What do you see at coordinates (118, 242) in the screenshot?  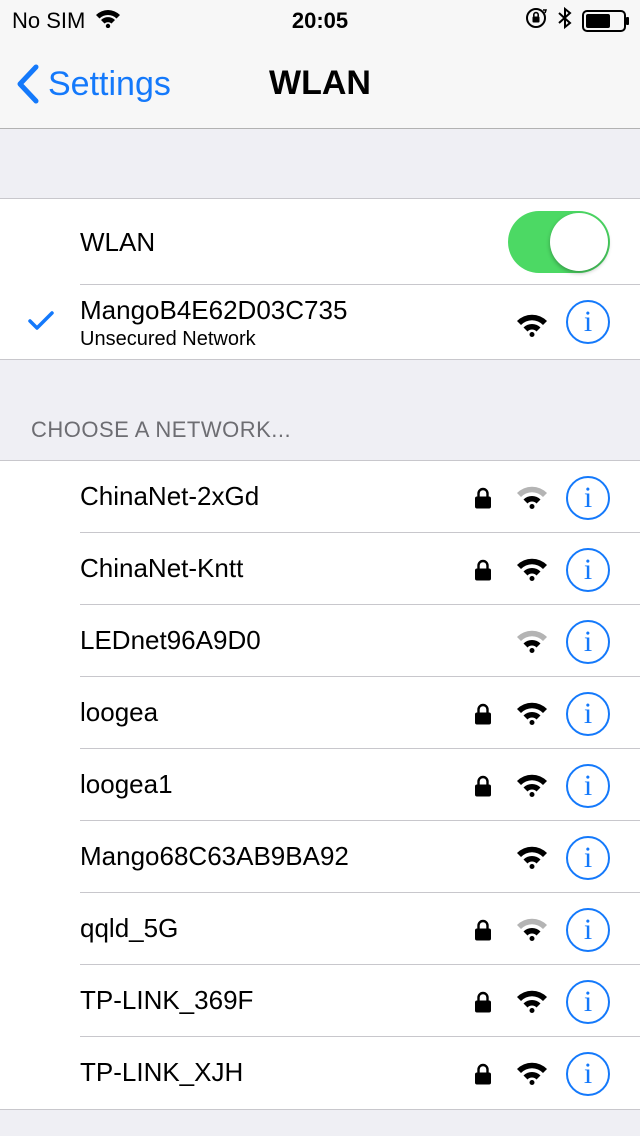 I see `wlan-label: WLAN` at bounding box center [118, 242].